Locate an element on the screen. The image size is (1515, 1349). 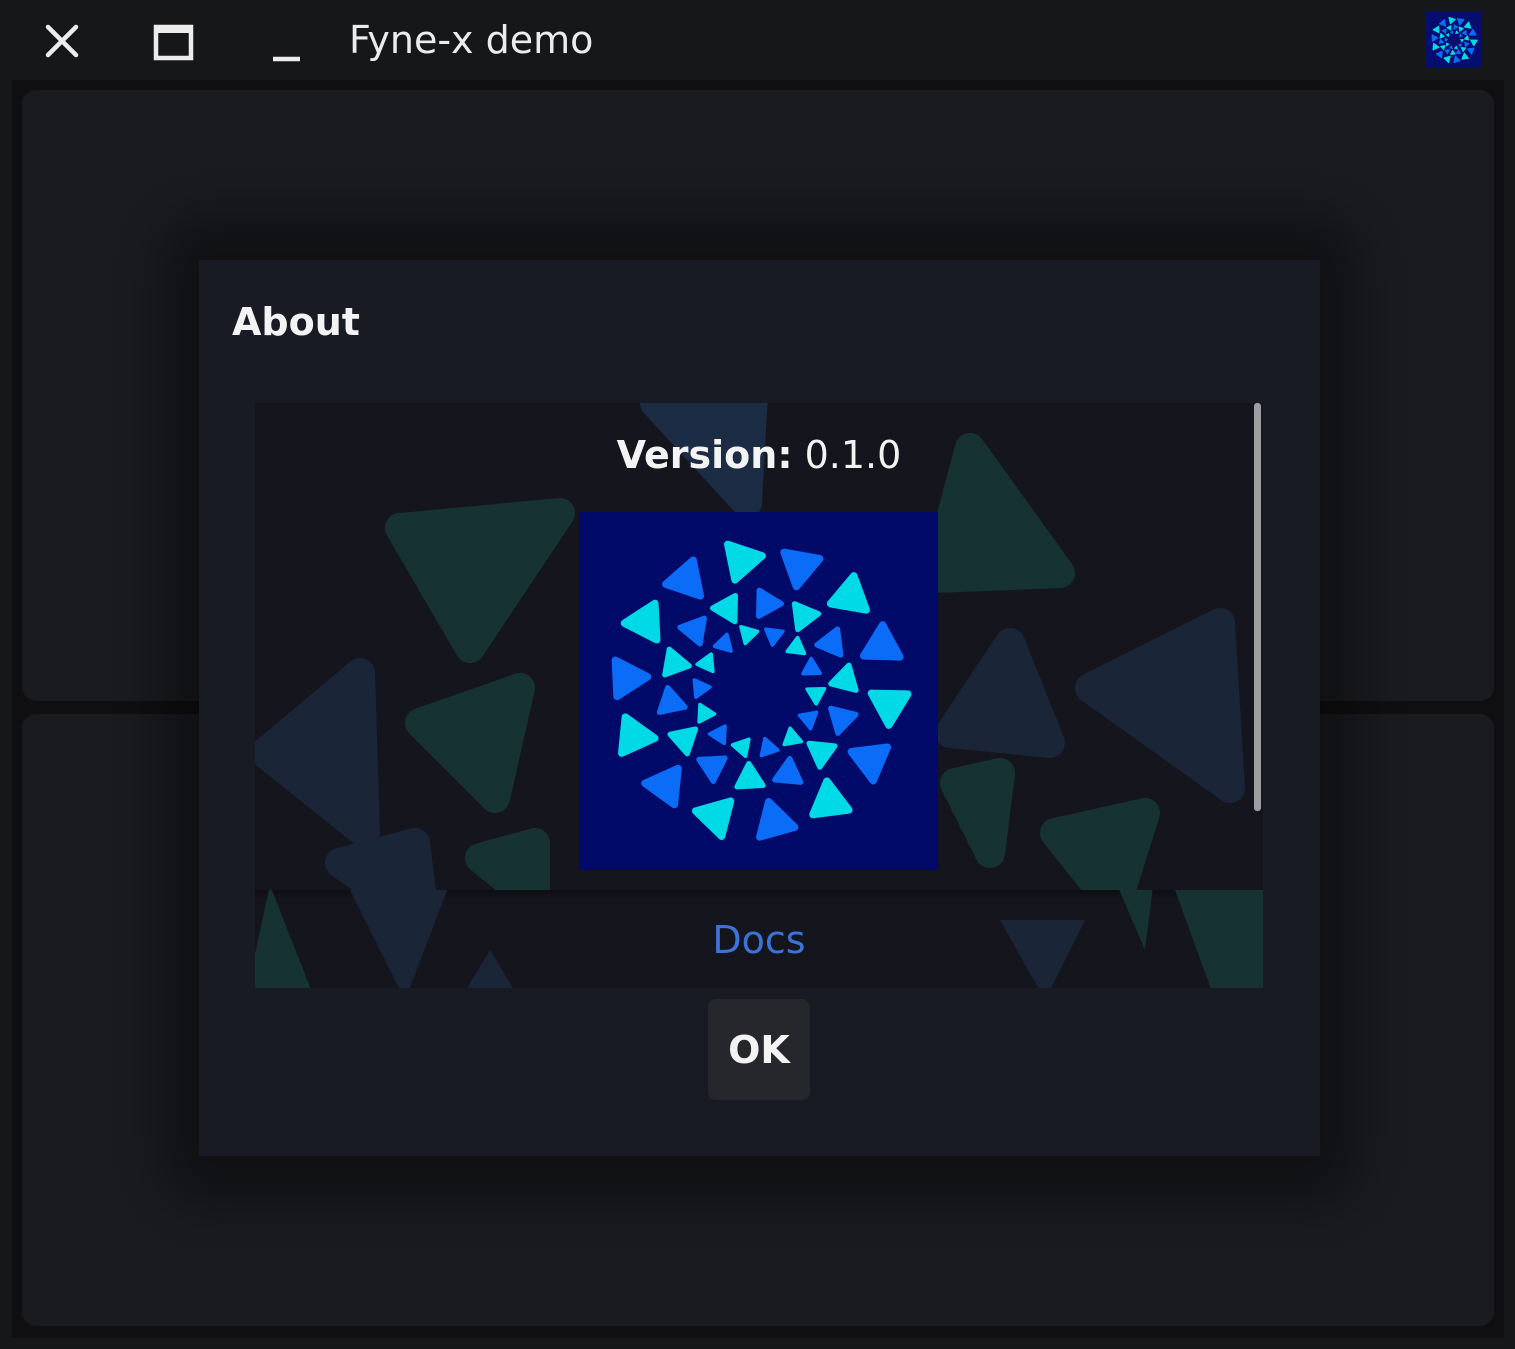
version-text: Version: 0.1.0 is located at coordinates (759, 455).